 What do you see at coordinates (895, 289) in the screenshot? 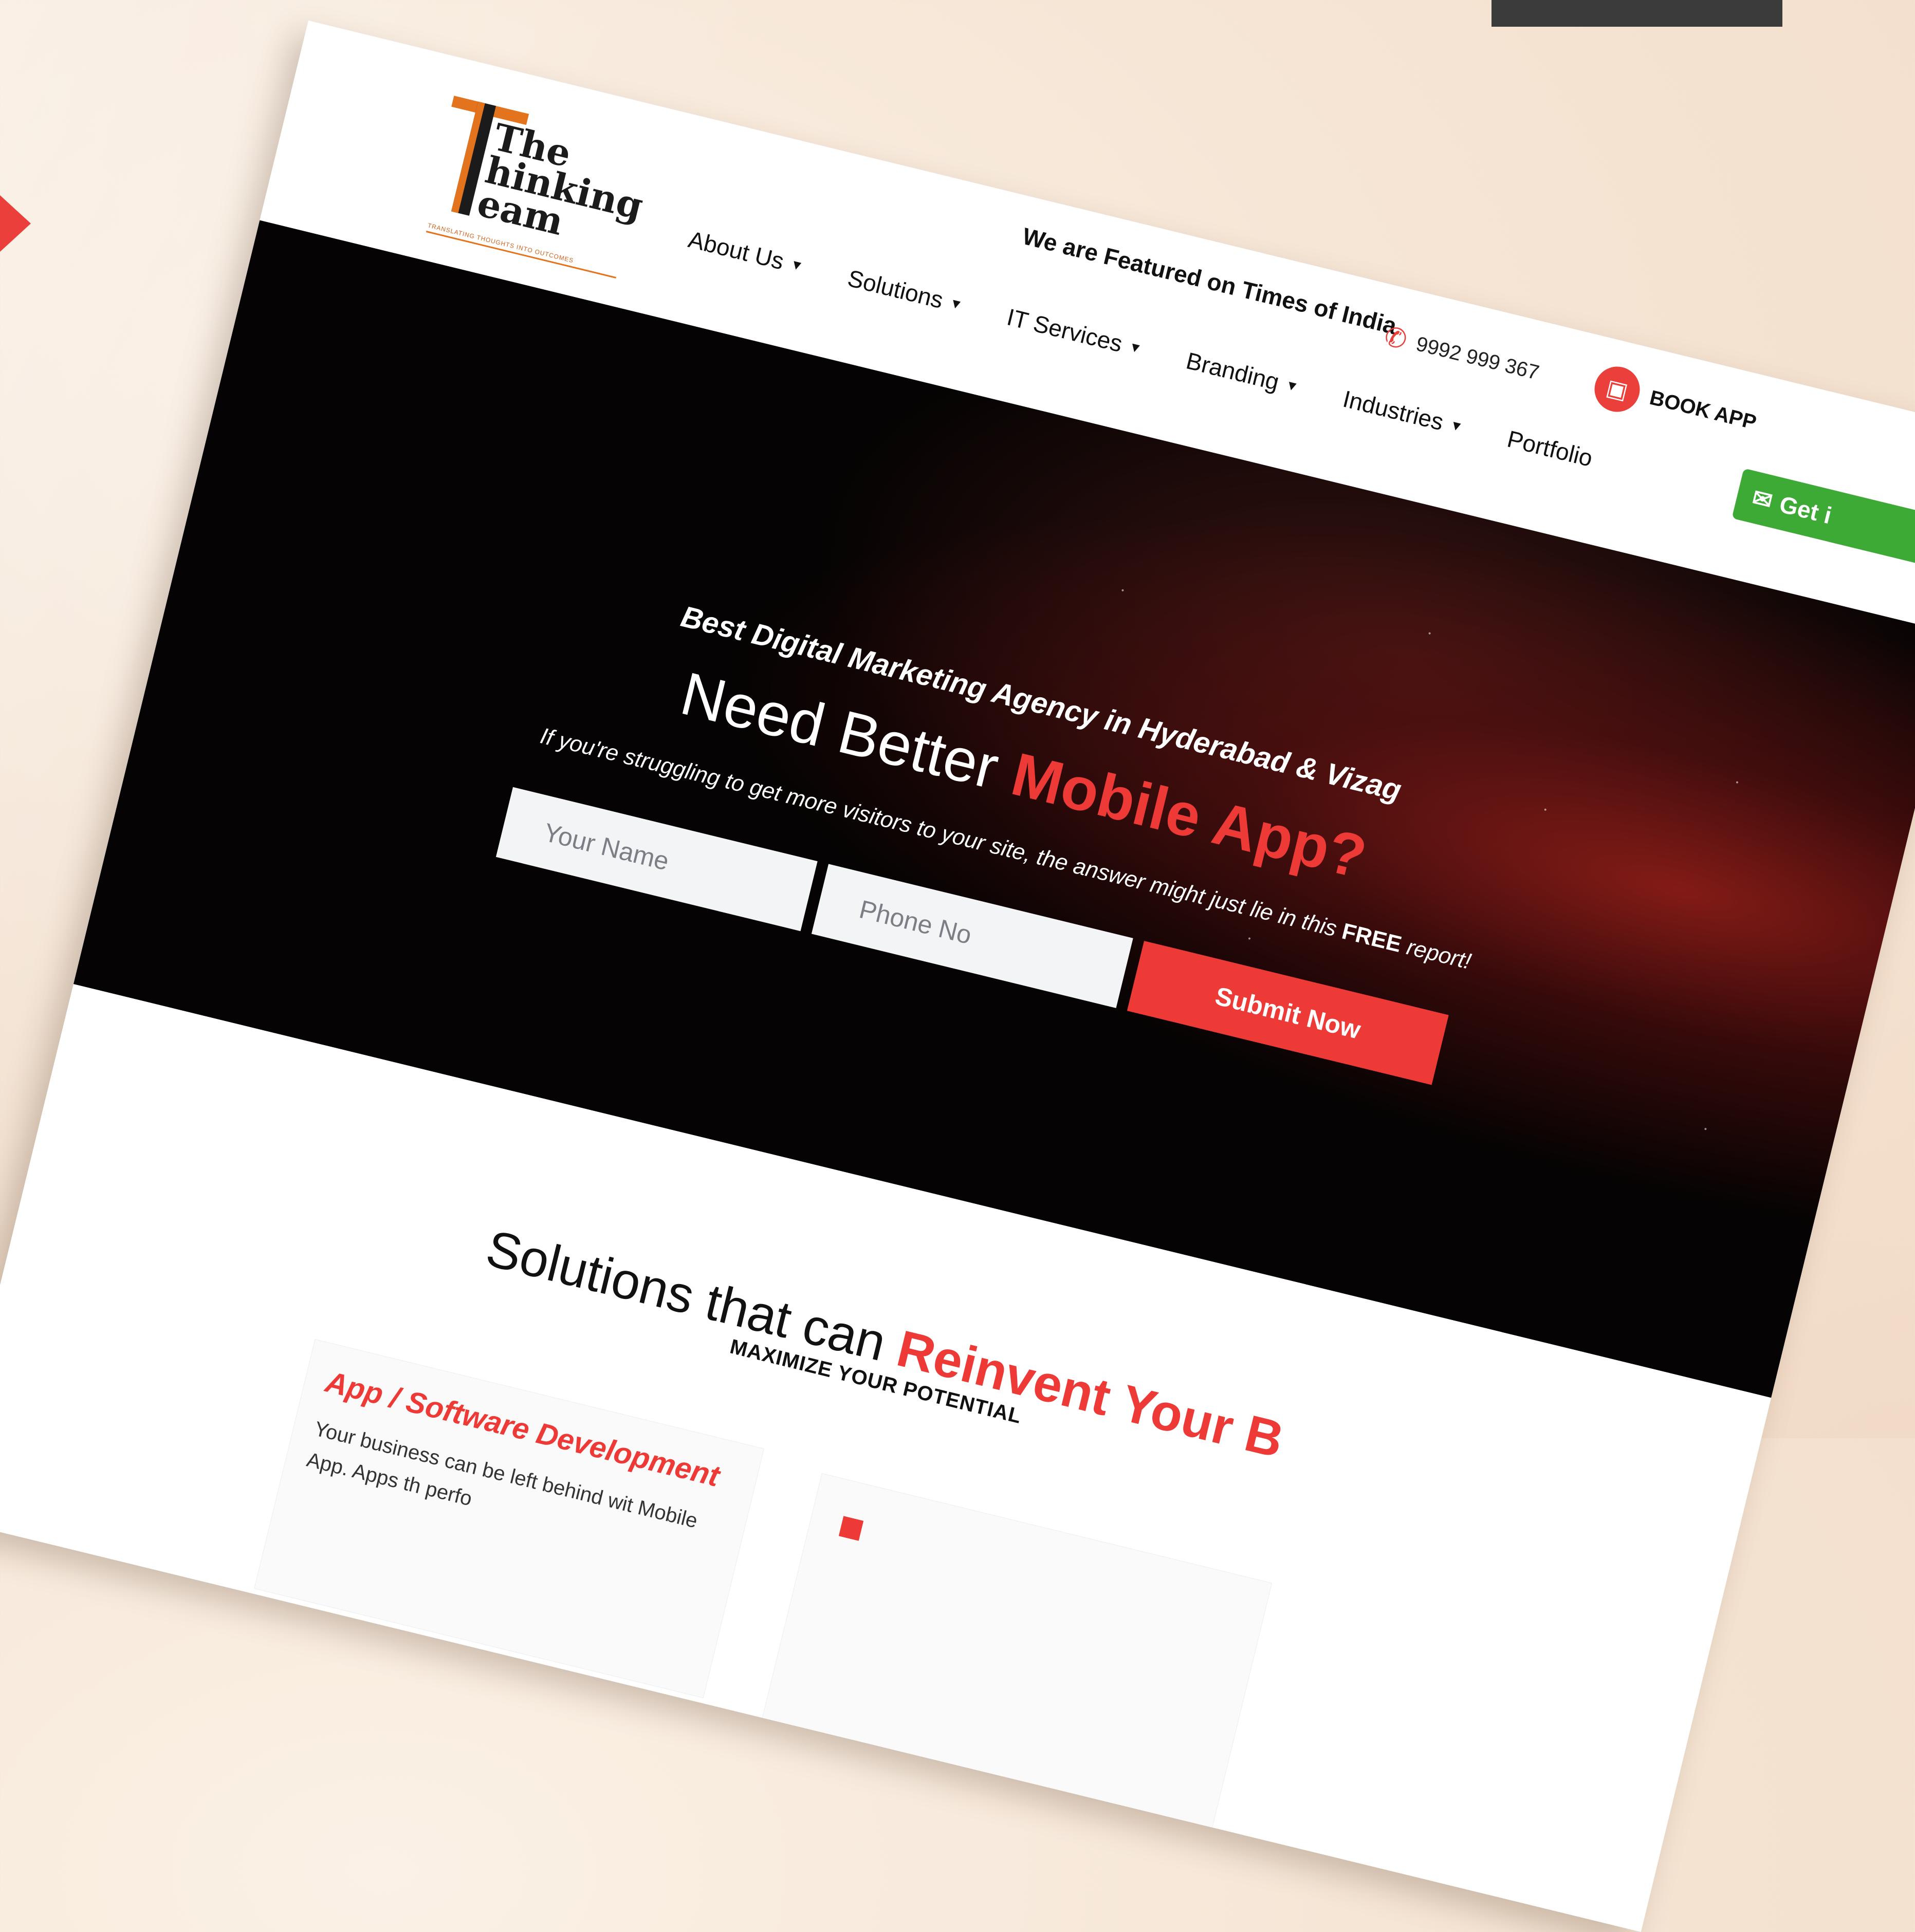
I see `nav-label: Solutions` at bounding box center [895, 289].